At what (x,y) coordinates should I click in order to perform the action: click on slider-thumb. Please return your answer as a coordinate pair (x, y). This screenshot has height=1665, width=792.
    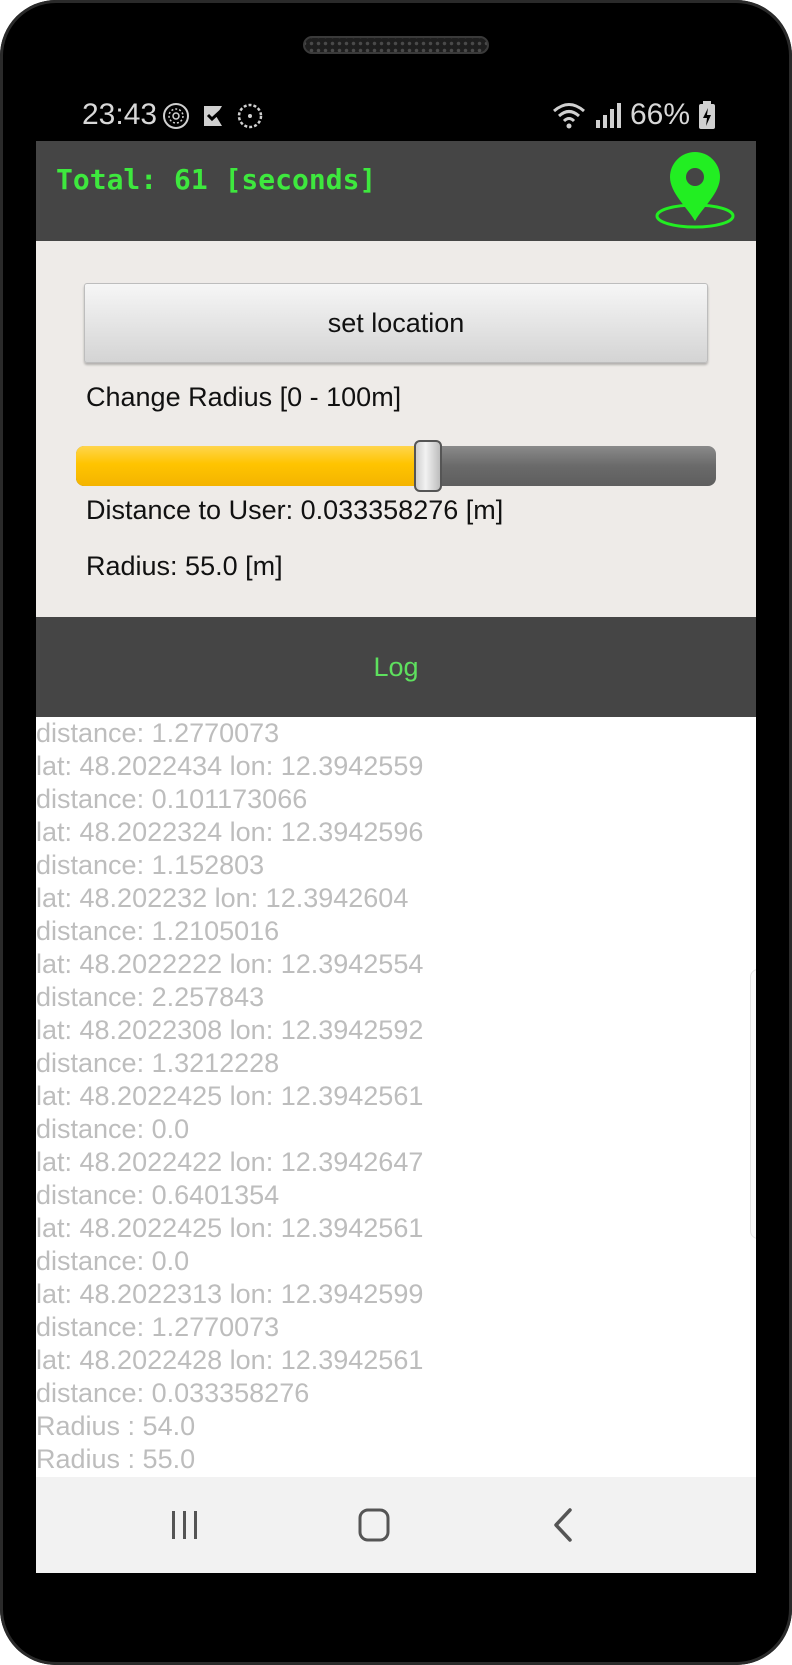
    Looking at the image, I should click on (428, 466).